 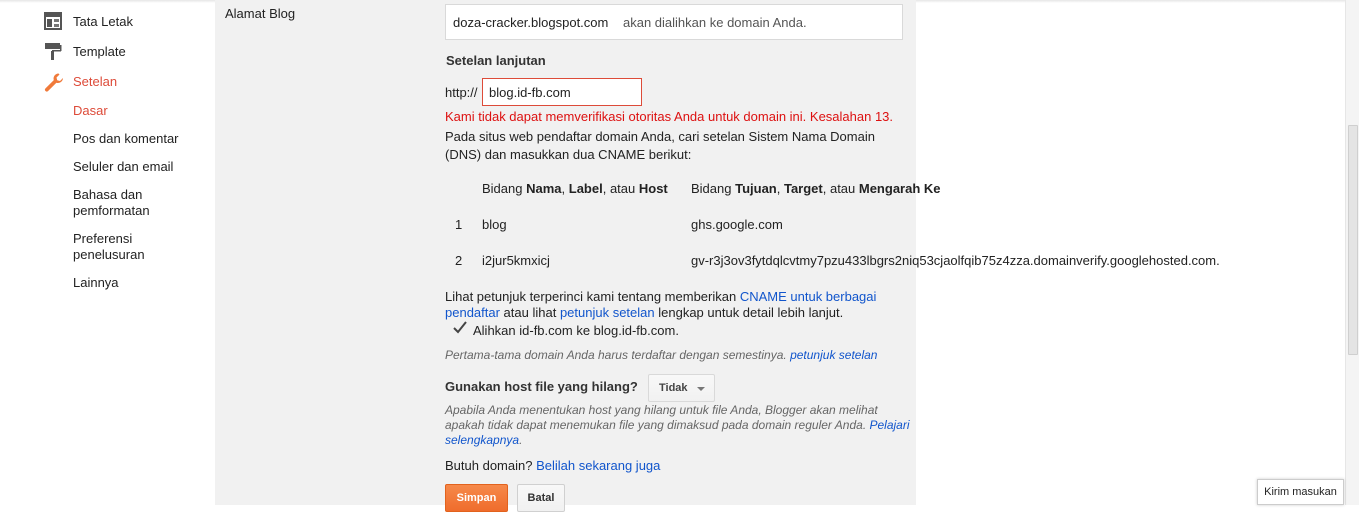 What do you see at coordinates (737, 224) in the screenshot?
I see `cname-row-target: ghs.google.com` at bounding box center [737, 224].